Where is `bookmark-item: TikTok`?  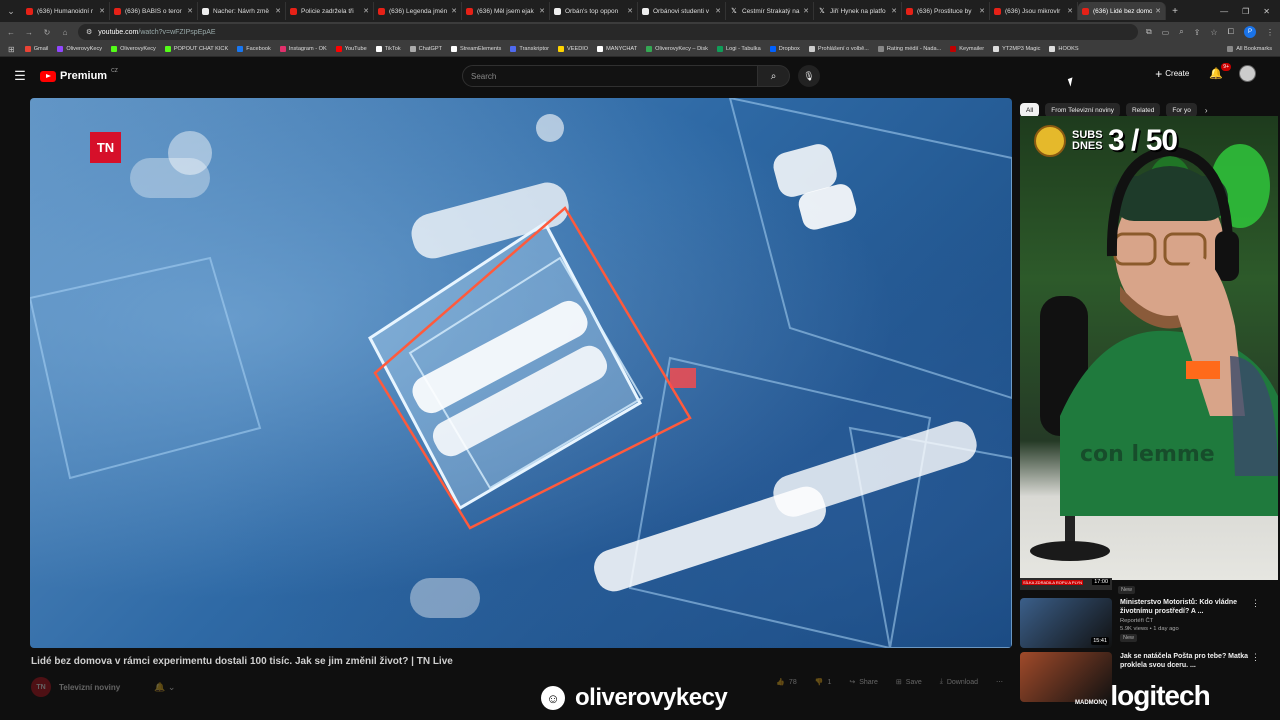
bookmark-item: TikTok is located at coordinates (388, 49).